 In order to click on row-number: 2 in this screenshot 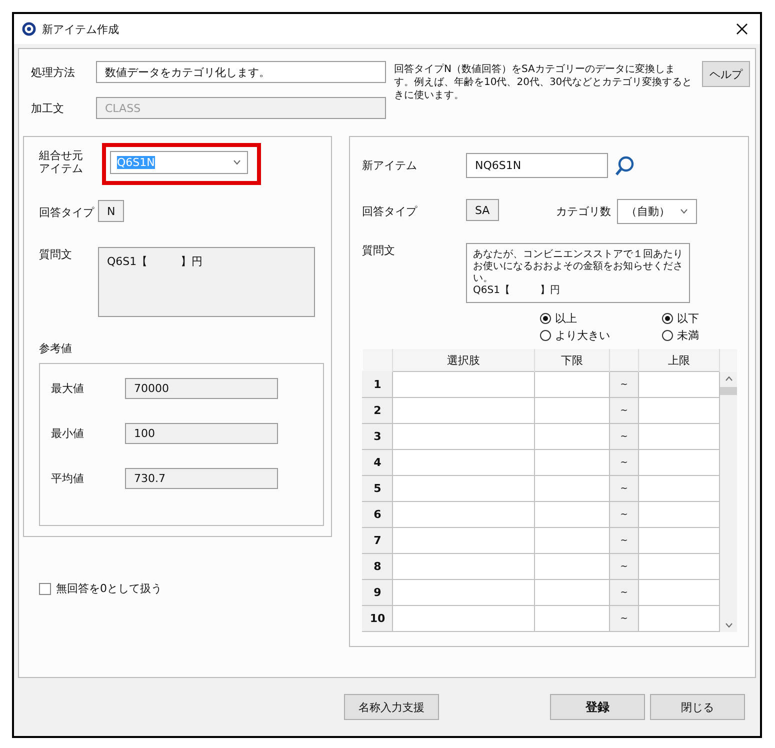, I will do `click(377, 411)`.